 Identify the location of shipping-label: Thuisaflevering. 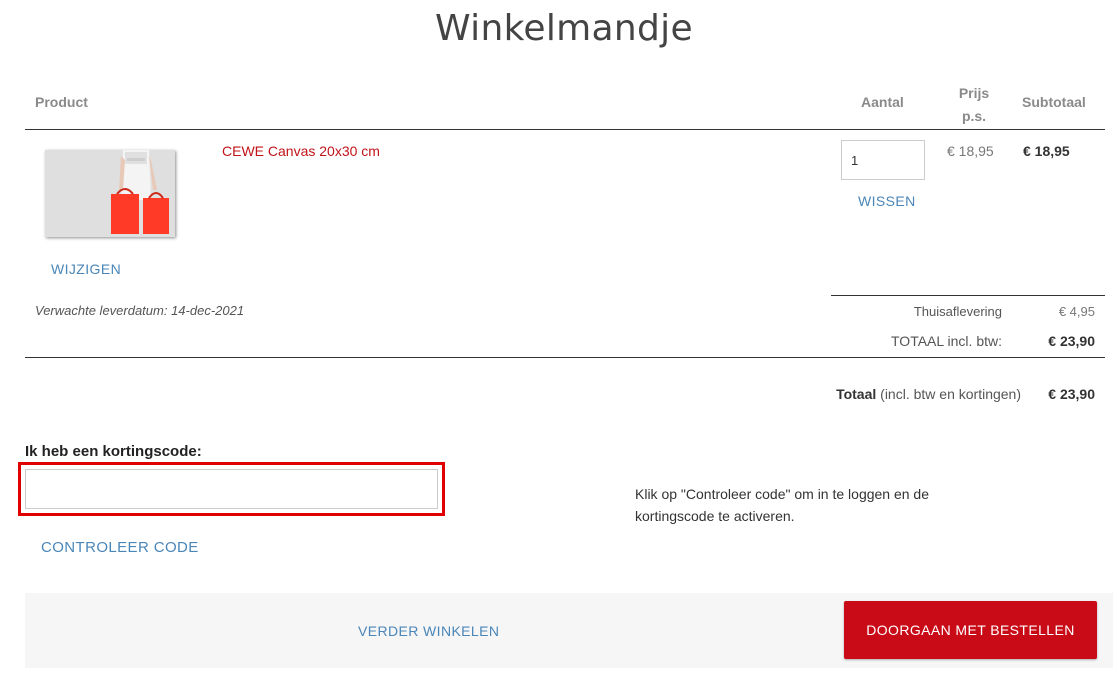
(957, 311).